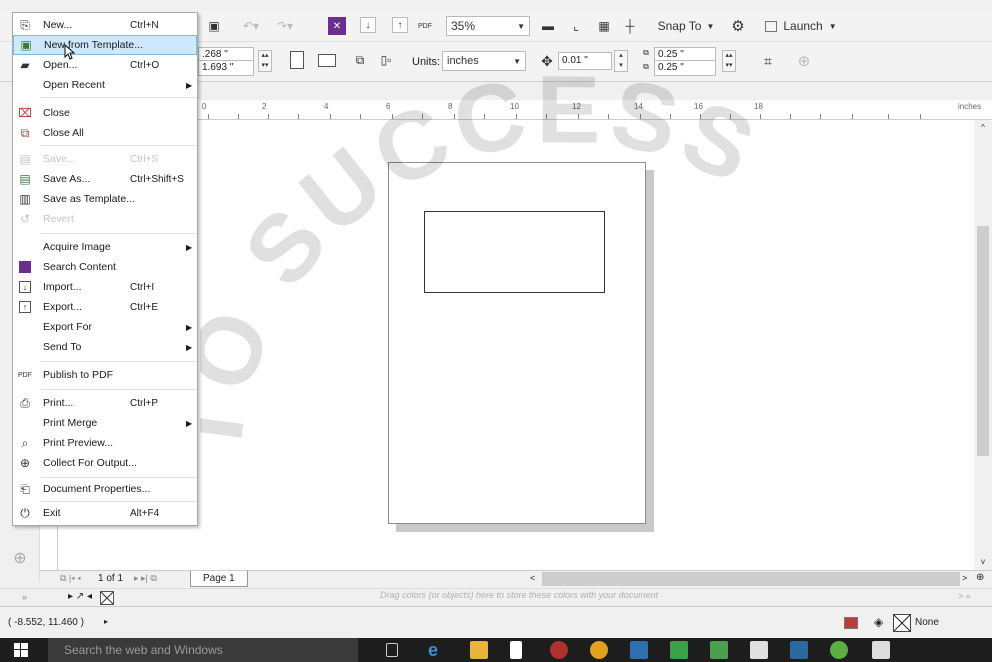  I want to click on ruler-tick-label: 18, so click(758, 106).